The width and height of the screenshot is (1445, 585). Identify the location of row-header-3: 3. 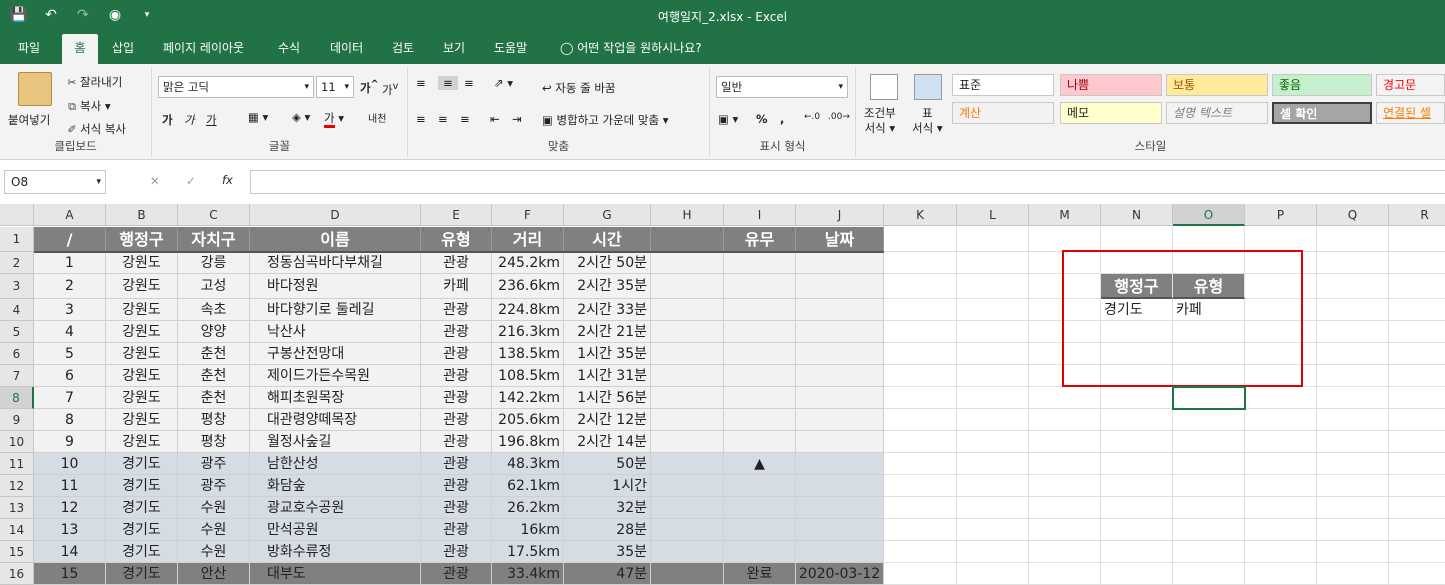
(17, 286).